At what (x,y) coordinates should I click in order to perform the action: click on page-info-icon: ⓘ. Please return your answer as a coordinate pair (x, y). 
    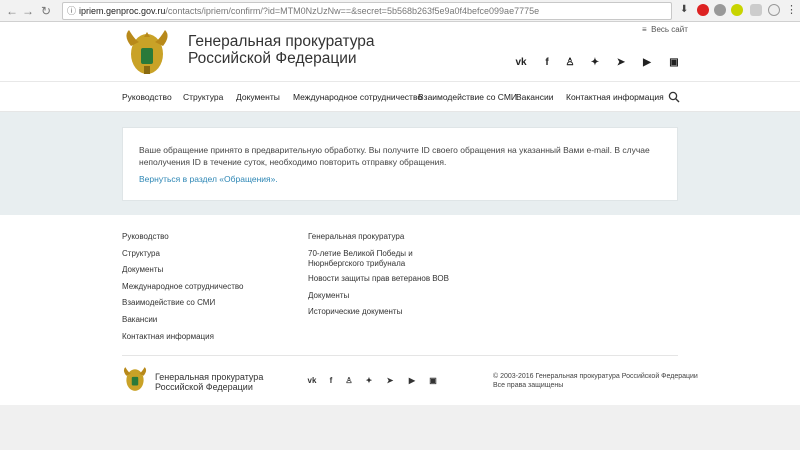
    Looking at the image, I should click on (71, 11).